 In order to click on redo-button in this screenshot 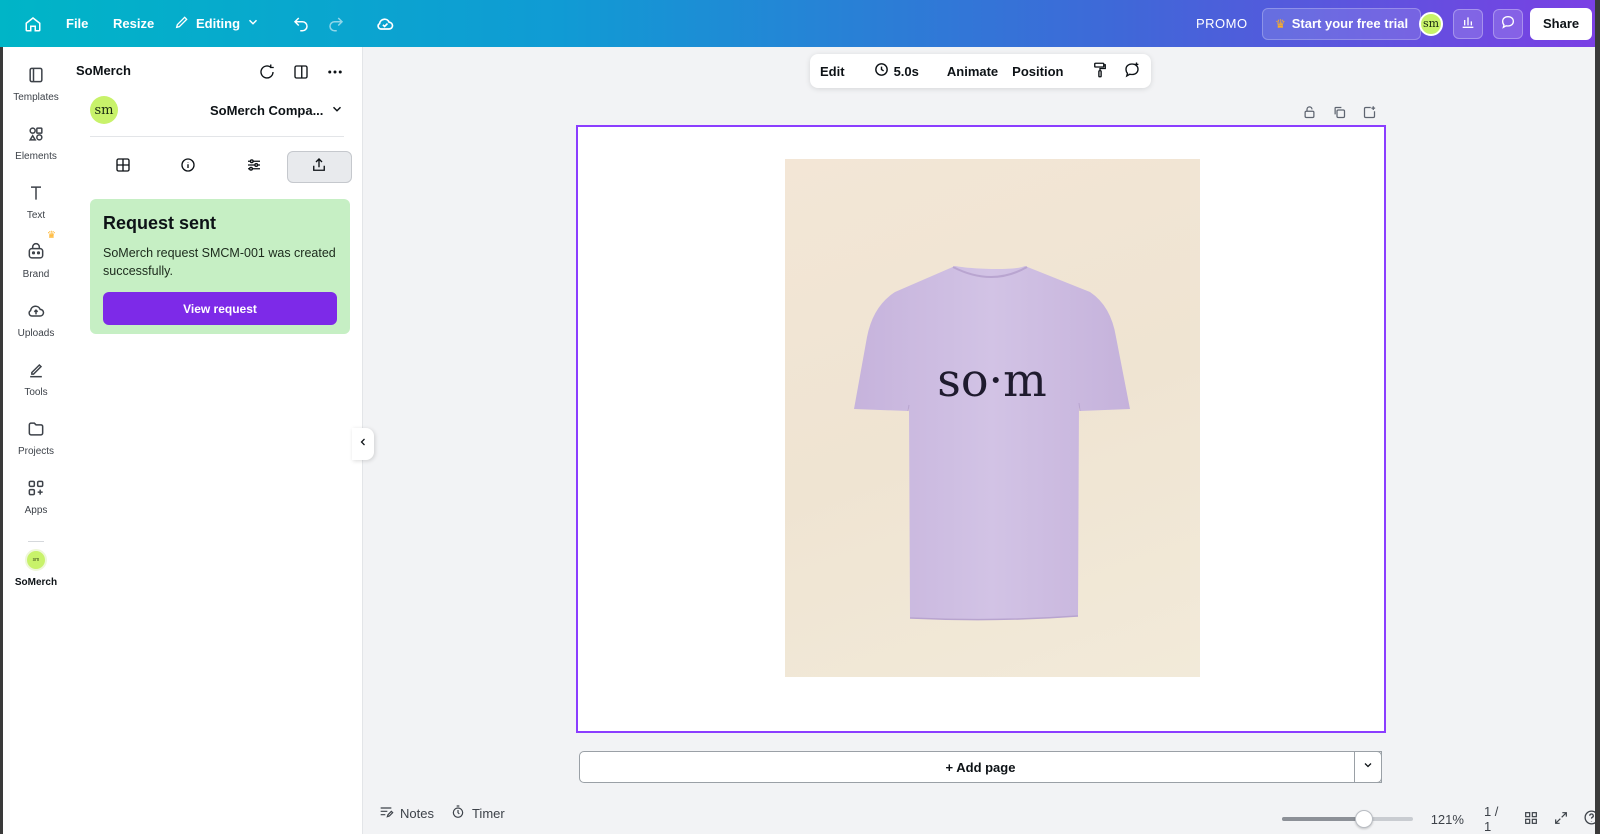, I will do `click(336, 23)`.